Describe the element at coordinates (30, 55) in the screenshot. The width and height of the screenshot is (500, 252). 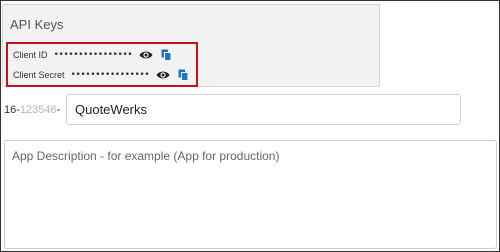
I see `client-id-label: Client ID` at that location.